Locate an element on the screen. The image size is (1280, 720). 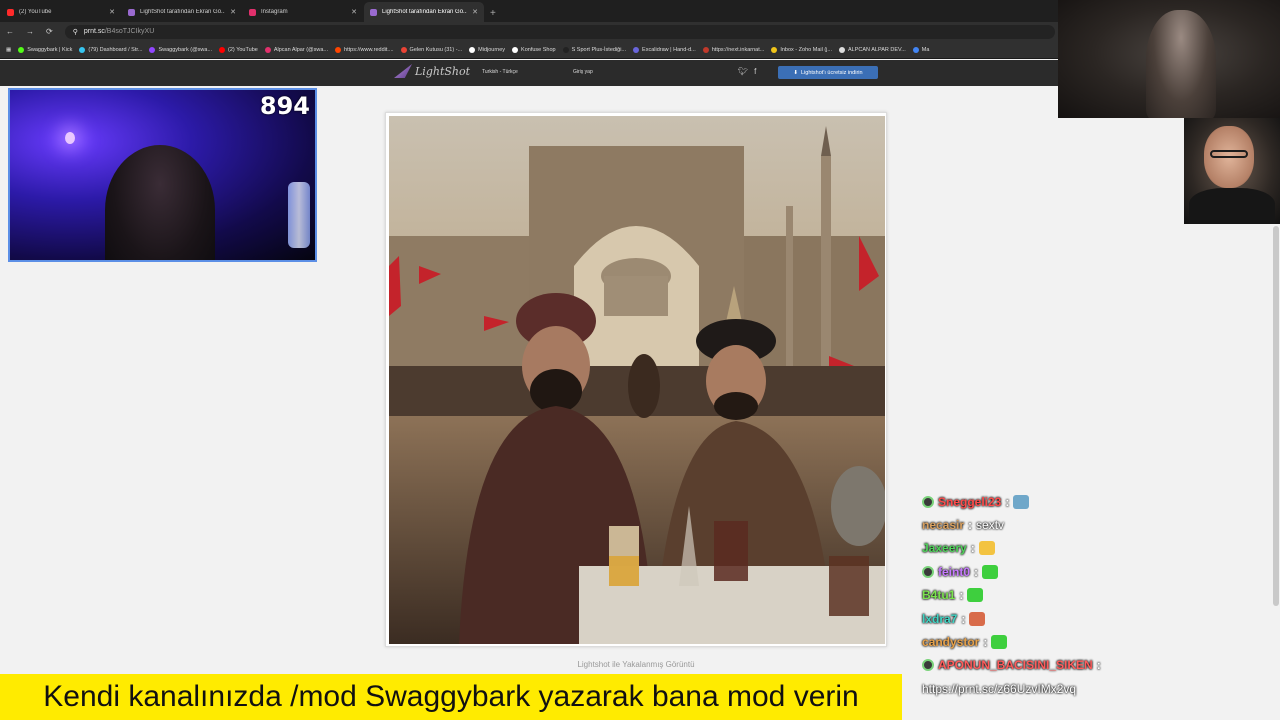
chat-message: necasir: sextv is located at coordinates (1017, 524).